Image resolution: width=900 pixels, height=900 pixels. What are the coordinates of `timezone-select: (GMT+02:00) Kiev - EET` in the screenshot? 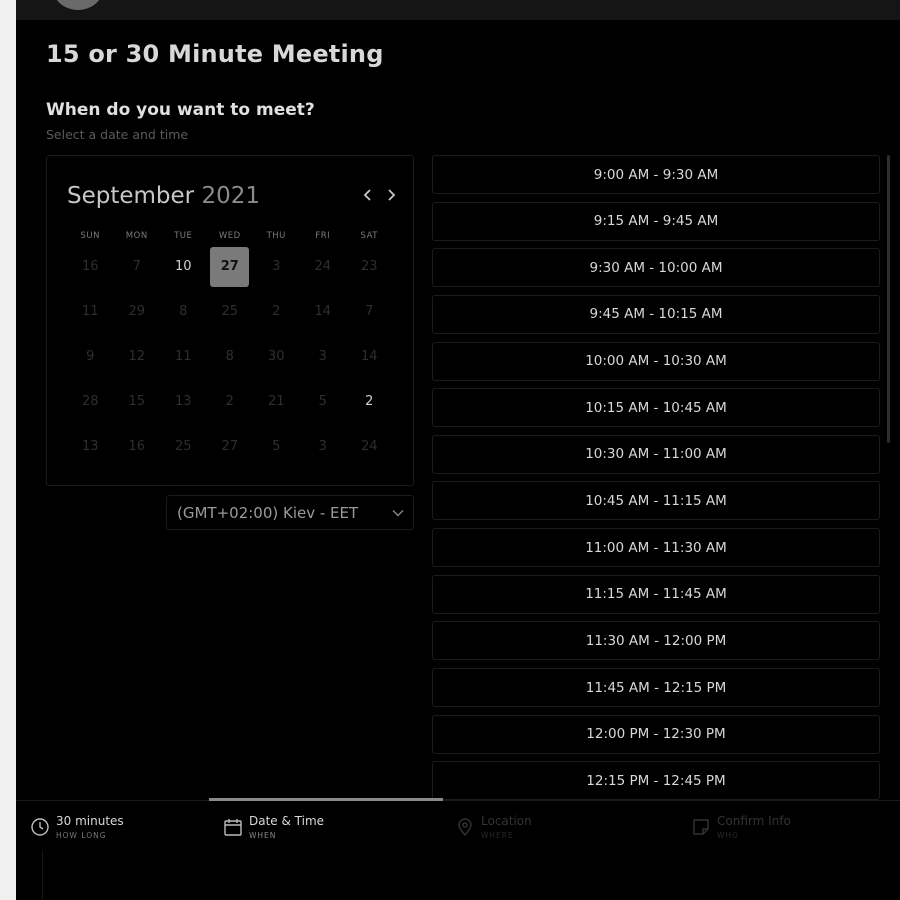 It's located at (290, 512).